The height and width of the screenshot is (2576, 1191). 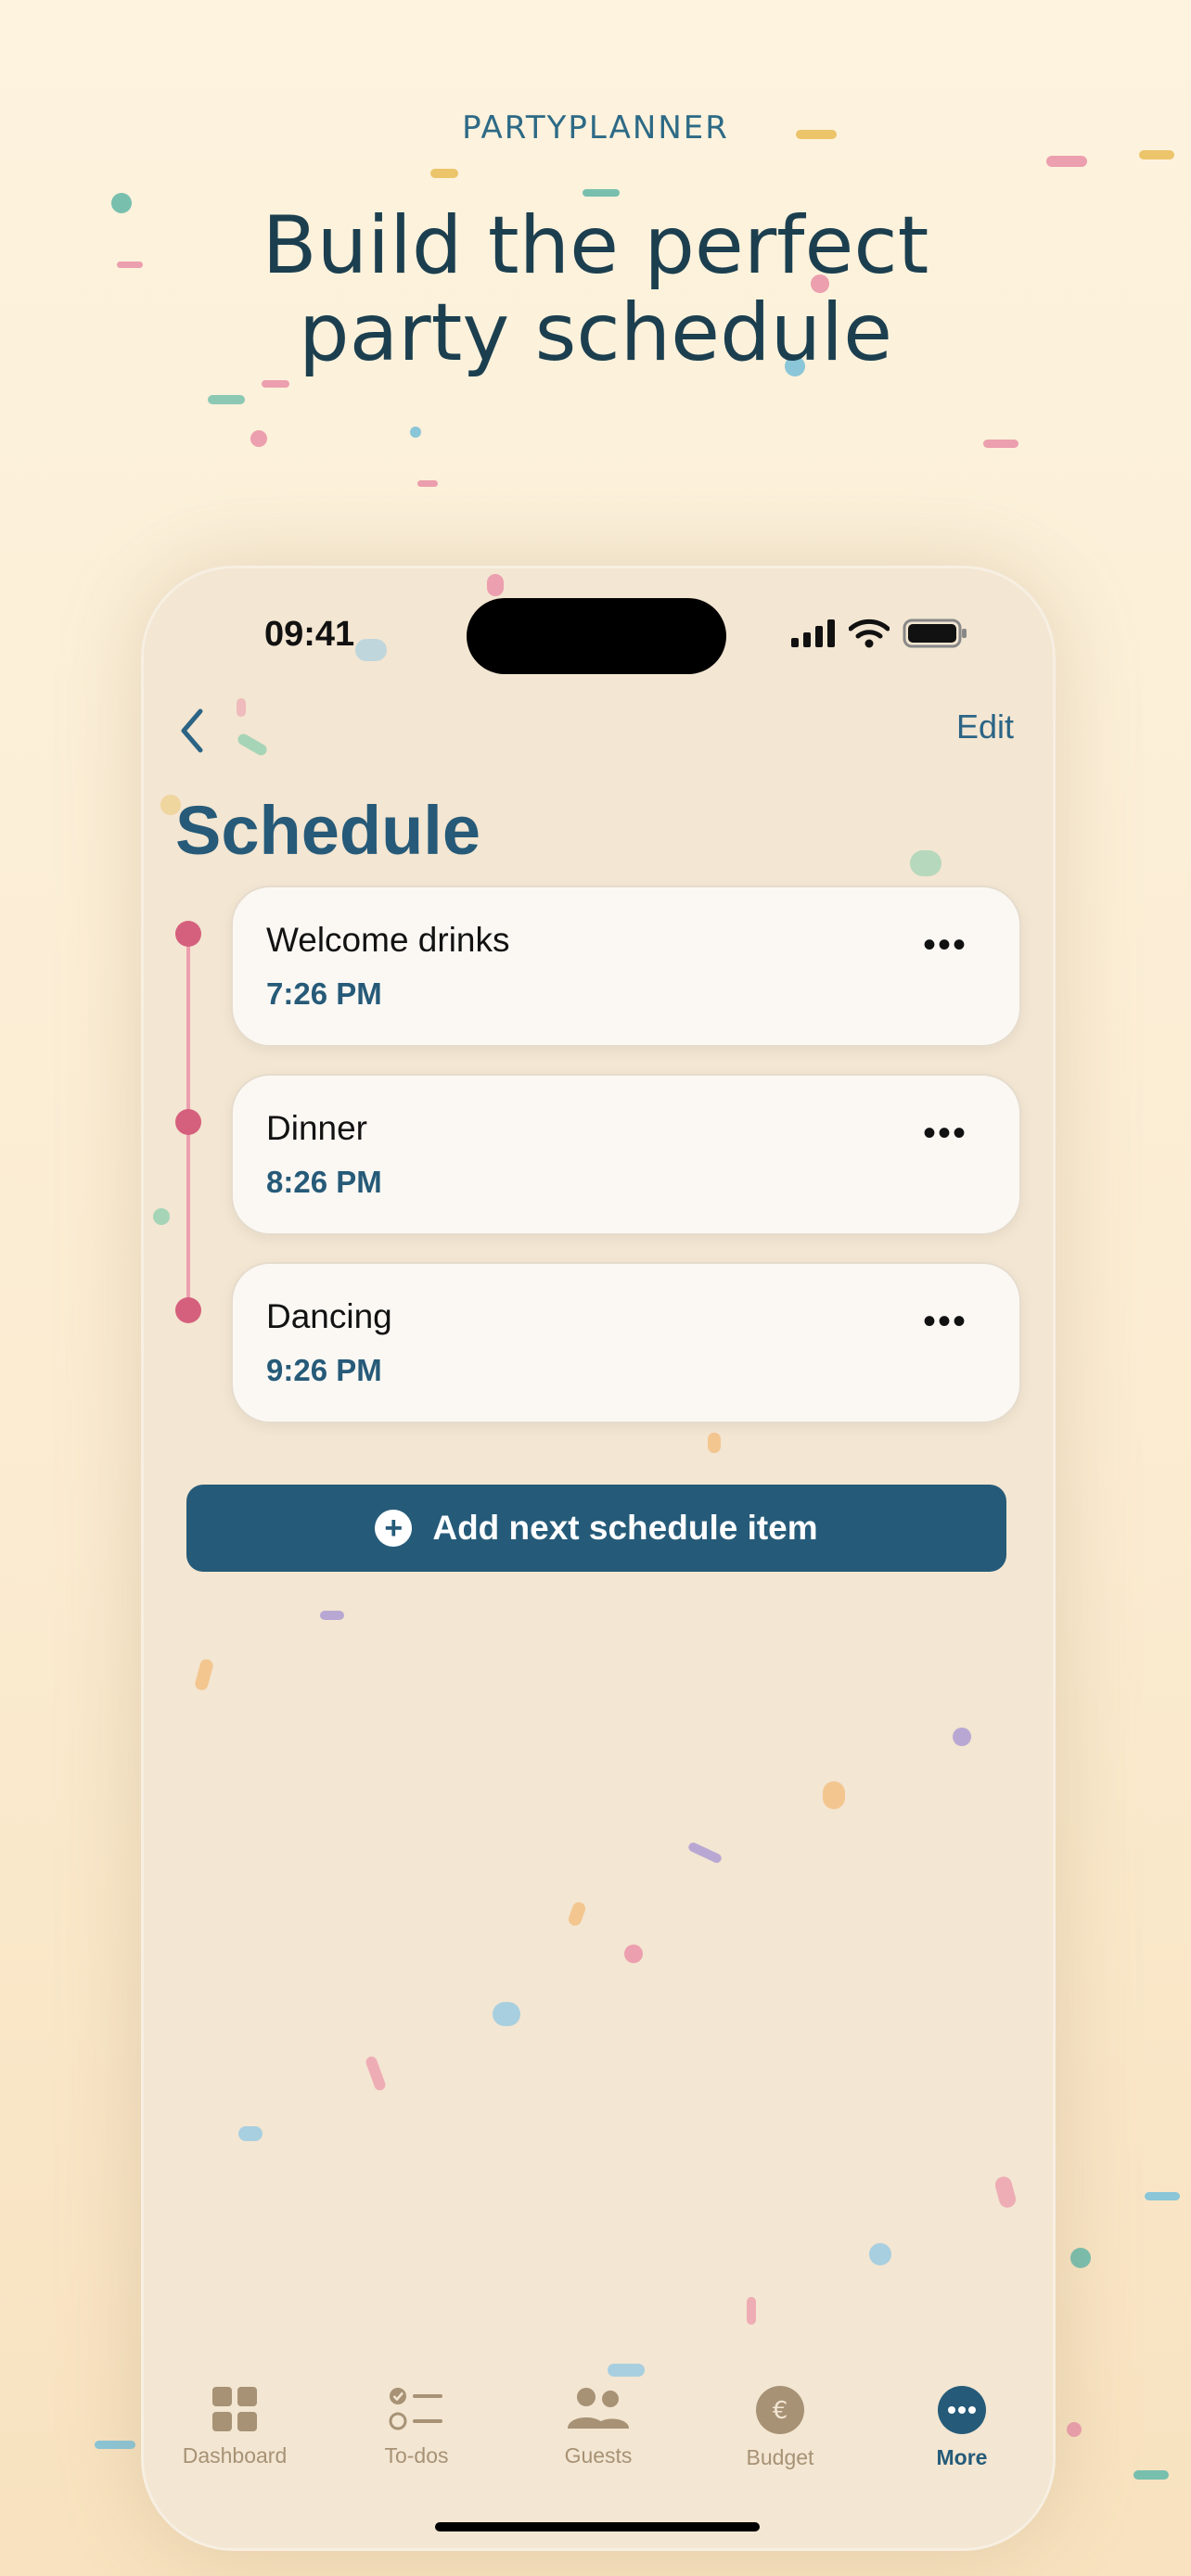 I want to click on tab-label: Dashboard, so click(x=235, y=2455).